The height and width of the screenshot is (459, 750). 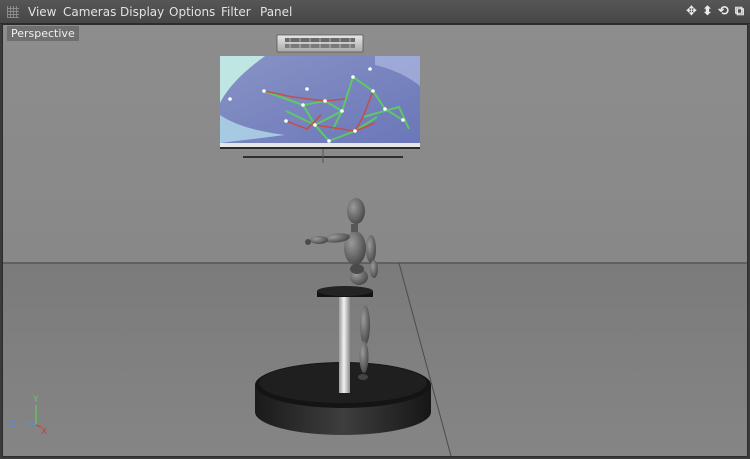 What do you see at coordinates (35, 400) in the screenshot?
I see `axis-label-y: Y` at bounding box center [35, 400].